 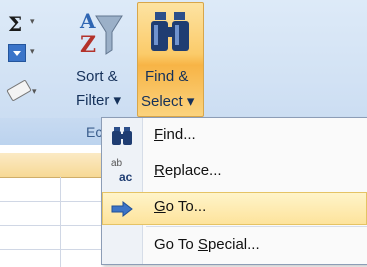 What do you see at coordinates (88, 45) in the screenshot?
I see `svg-text: Z` at bounding box center [88, 45].